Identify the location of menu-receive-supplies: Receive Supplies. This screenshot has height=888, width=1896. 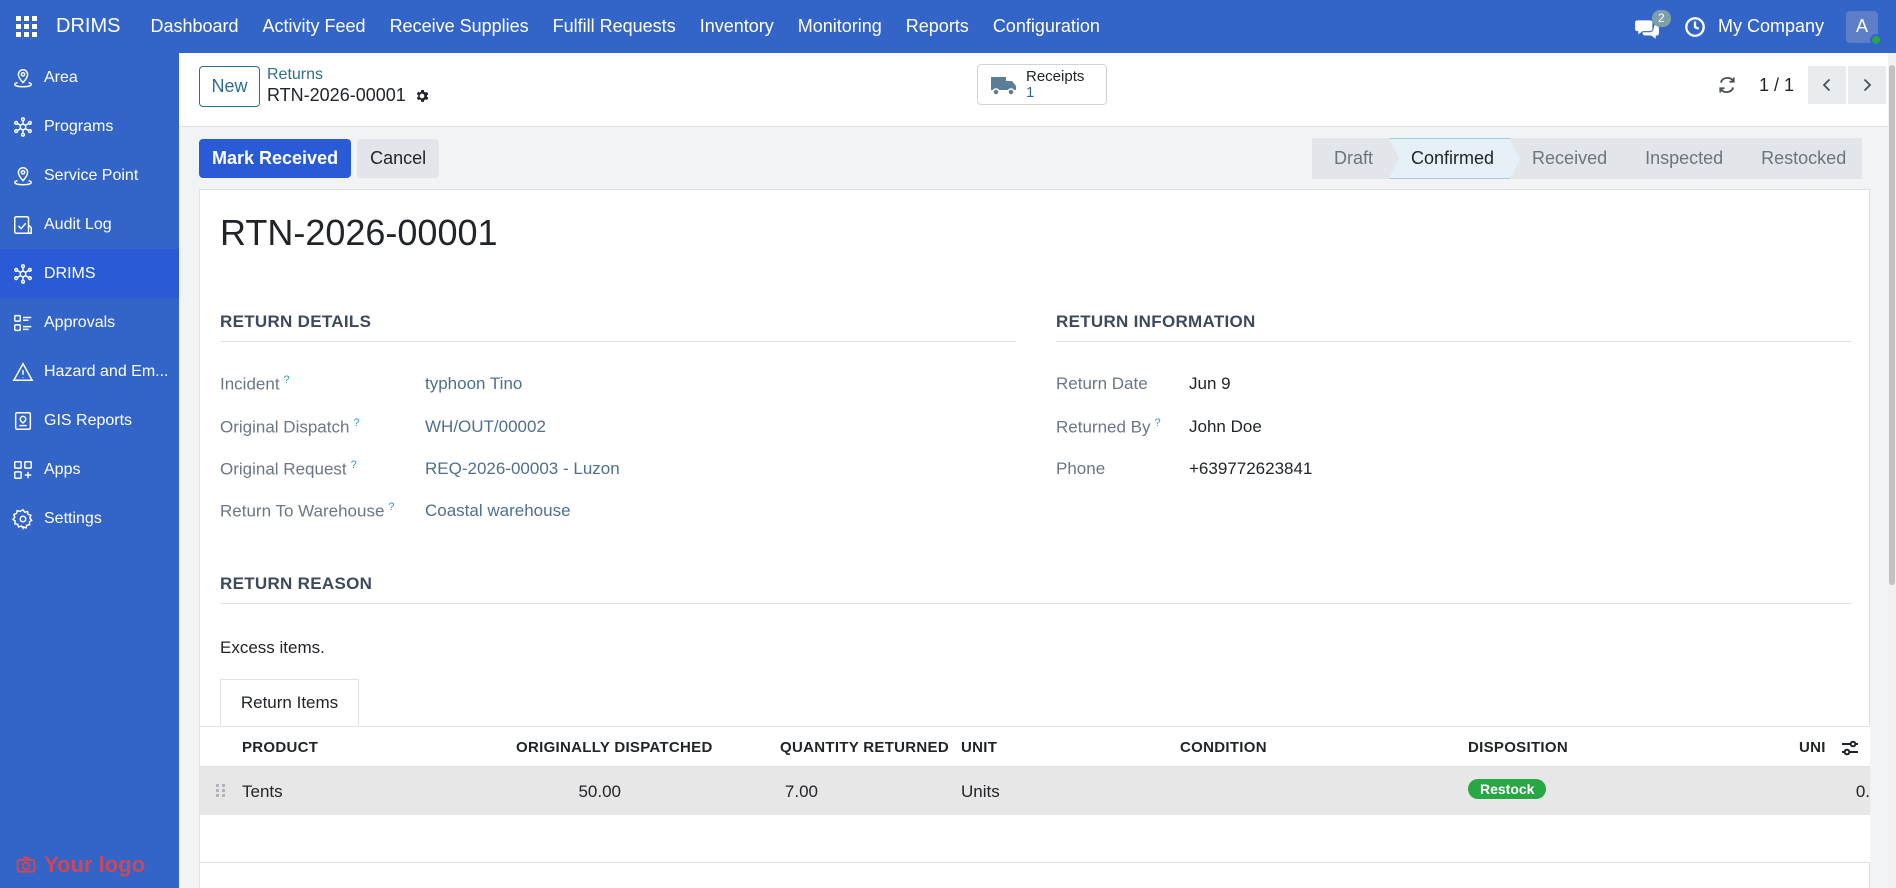
(459, 26).